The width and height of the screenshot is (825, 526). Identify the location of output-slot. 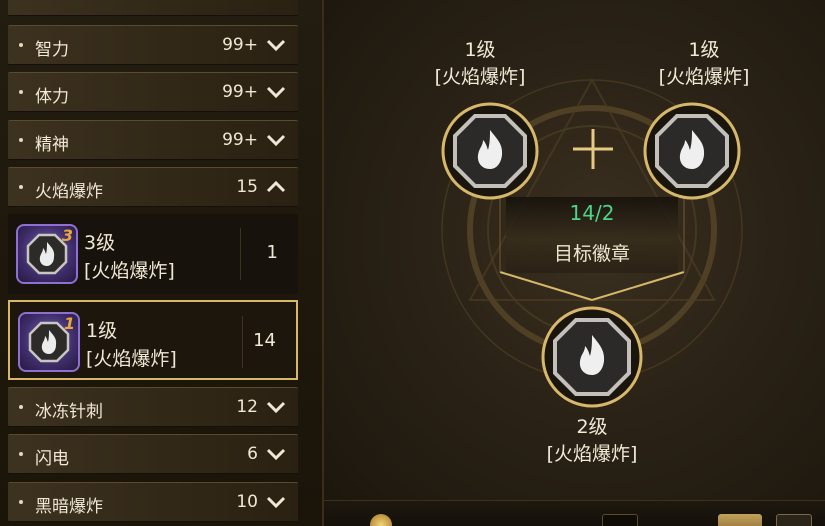
(592, 357).